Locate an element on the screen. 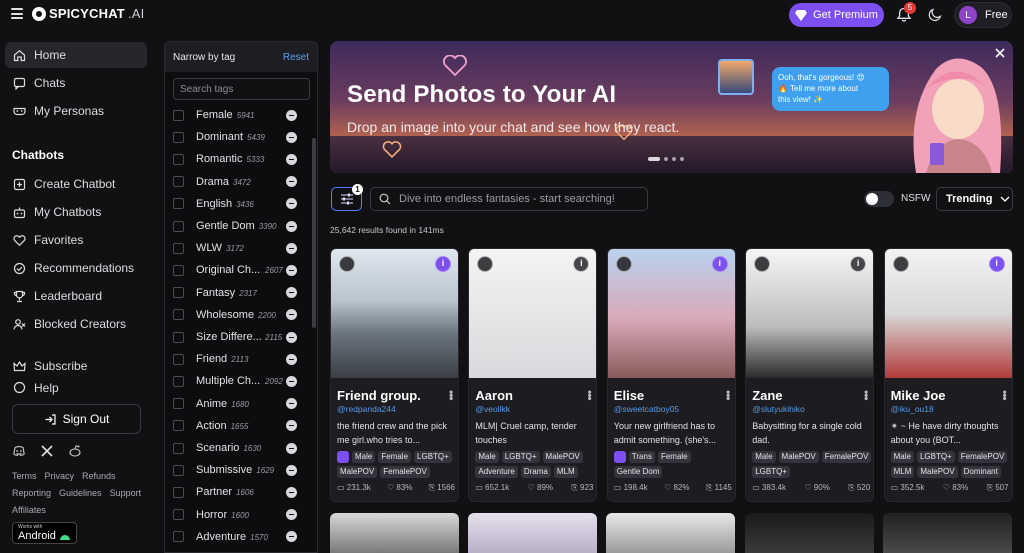 The height and width of the screenshot is (553, 1024). sidebar-item-leaderboard: Leaderboard is located at coordinates (76, 296).